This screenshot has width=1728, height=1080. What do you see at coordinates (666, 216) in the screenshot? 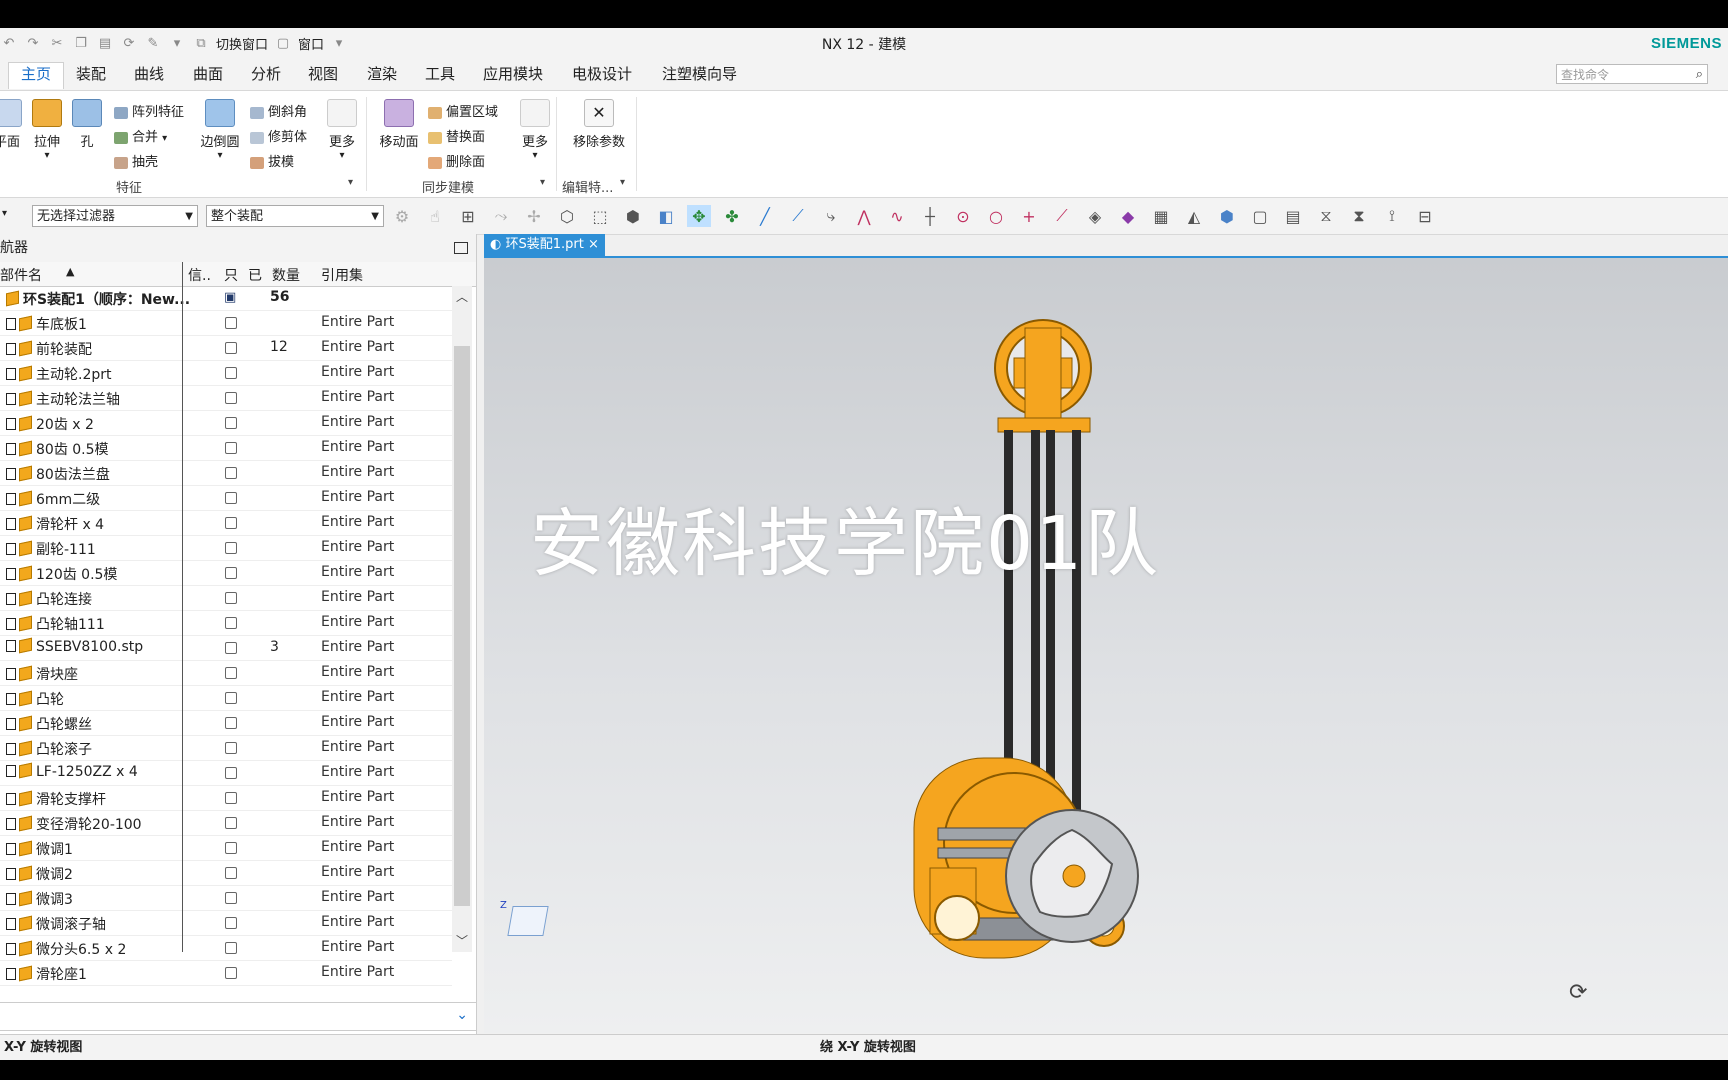
I see `select-sheet-icon: ◧` at bounding box center [666, 216].